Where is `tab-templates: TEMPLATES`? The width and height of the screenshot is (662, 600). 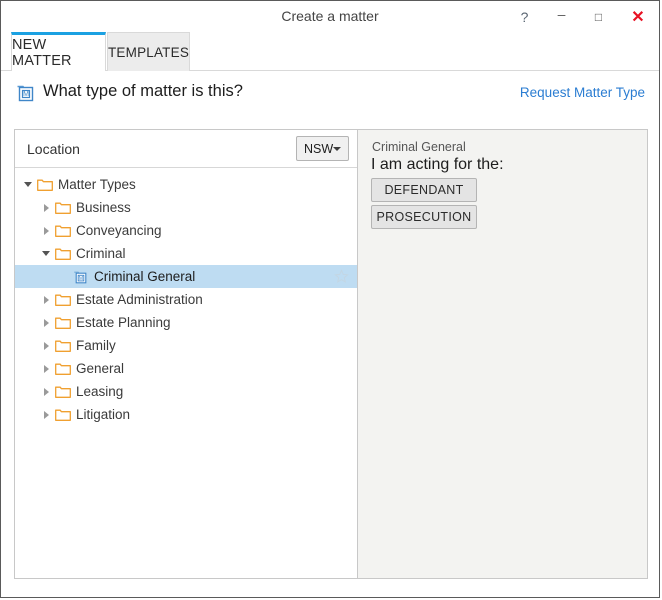 tab-templates: TEMPLATES is located at coordinates (148, 51).